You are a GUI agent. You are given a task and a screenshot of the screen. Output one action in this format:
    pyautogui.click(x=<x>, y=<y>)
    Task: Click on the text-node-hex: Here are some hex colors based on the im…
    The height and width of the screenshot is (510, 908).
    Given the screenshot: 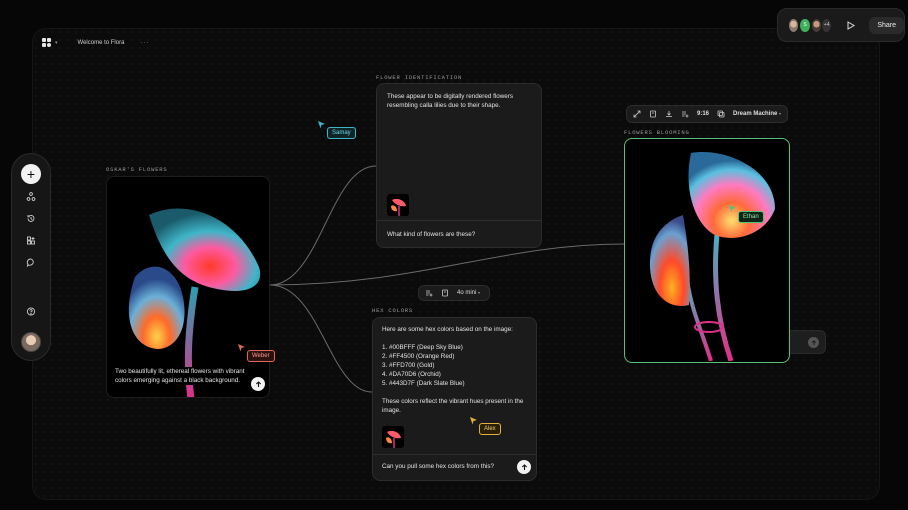 What is the action you would take?
    pyautogui.click(x=454, y=399)
    